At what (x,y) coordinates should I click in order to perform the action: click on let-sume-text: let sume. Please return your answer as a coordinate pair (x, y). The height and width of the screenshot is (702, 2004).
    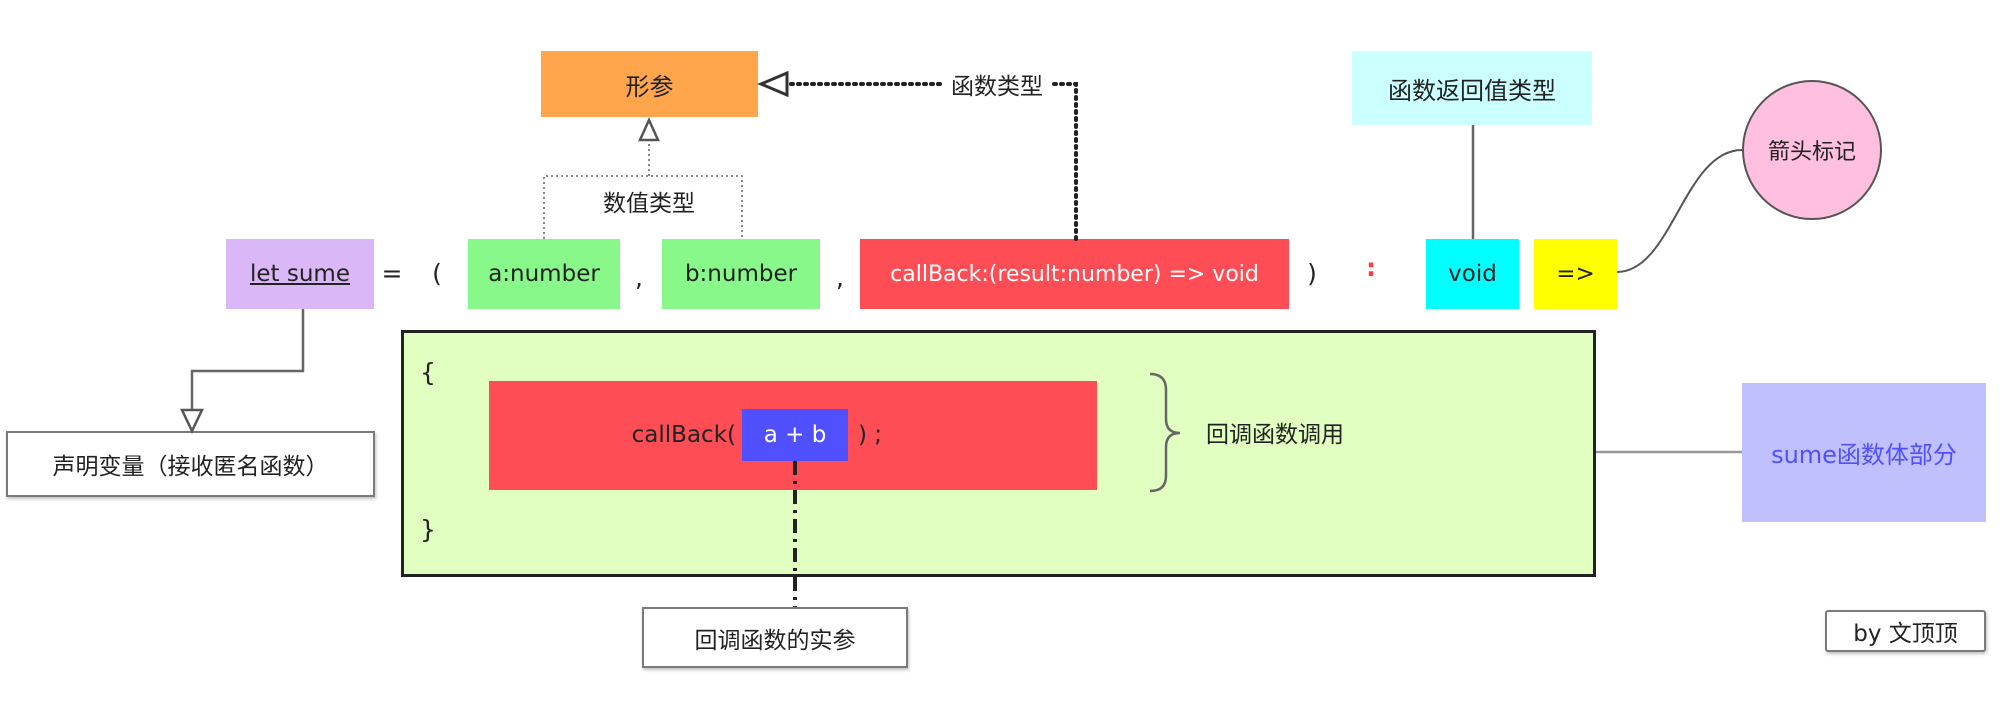
    Looking at the image, I should click on (300, 274).